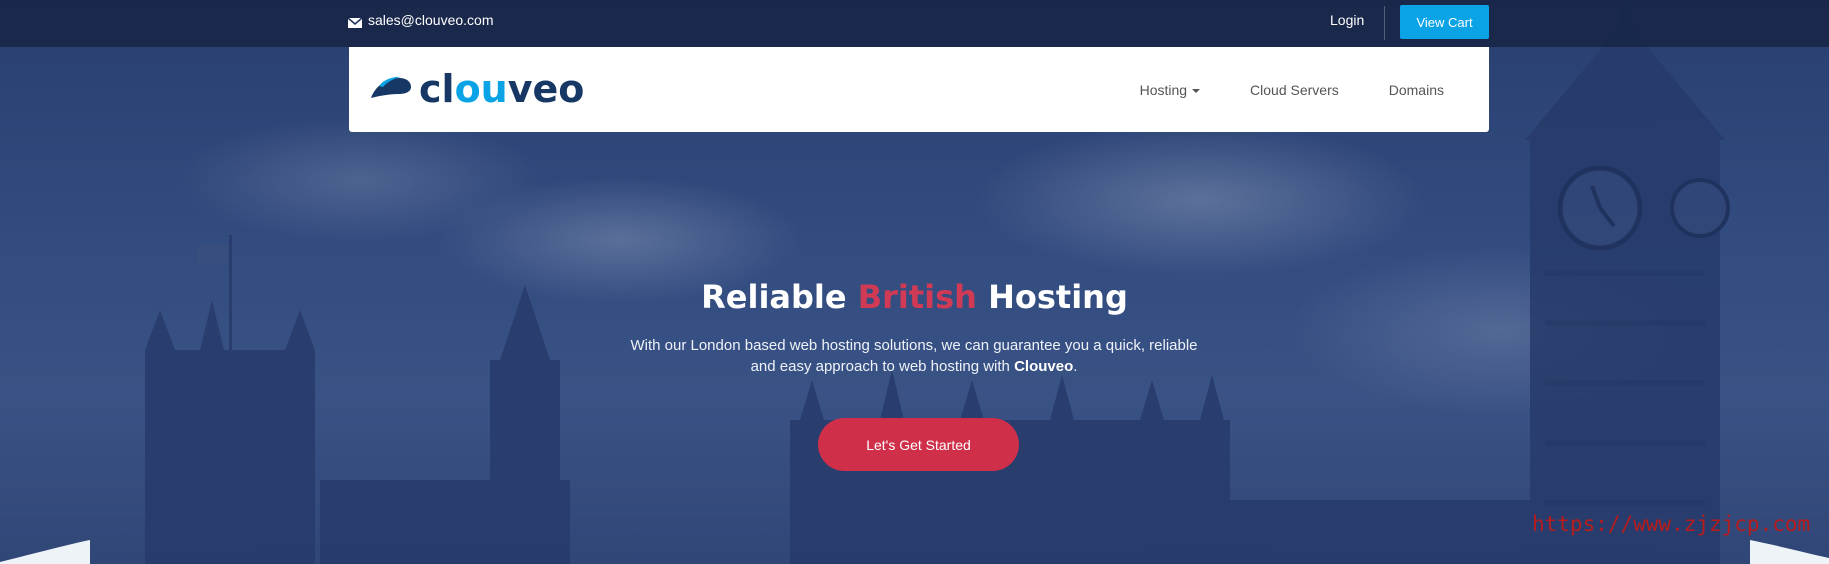 Image resolution: width=1829 pixels, height=564 pixels. Describe the element at coordinates (1416, 89) in the screenshot. I see `nav-item-label: Domains` at that location.